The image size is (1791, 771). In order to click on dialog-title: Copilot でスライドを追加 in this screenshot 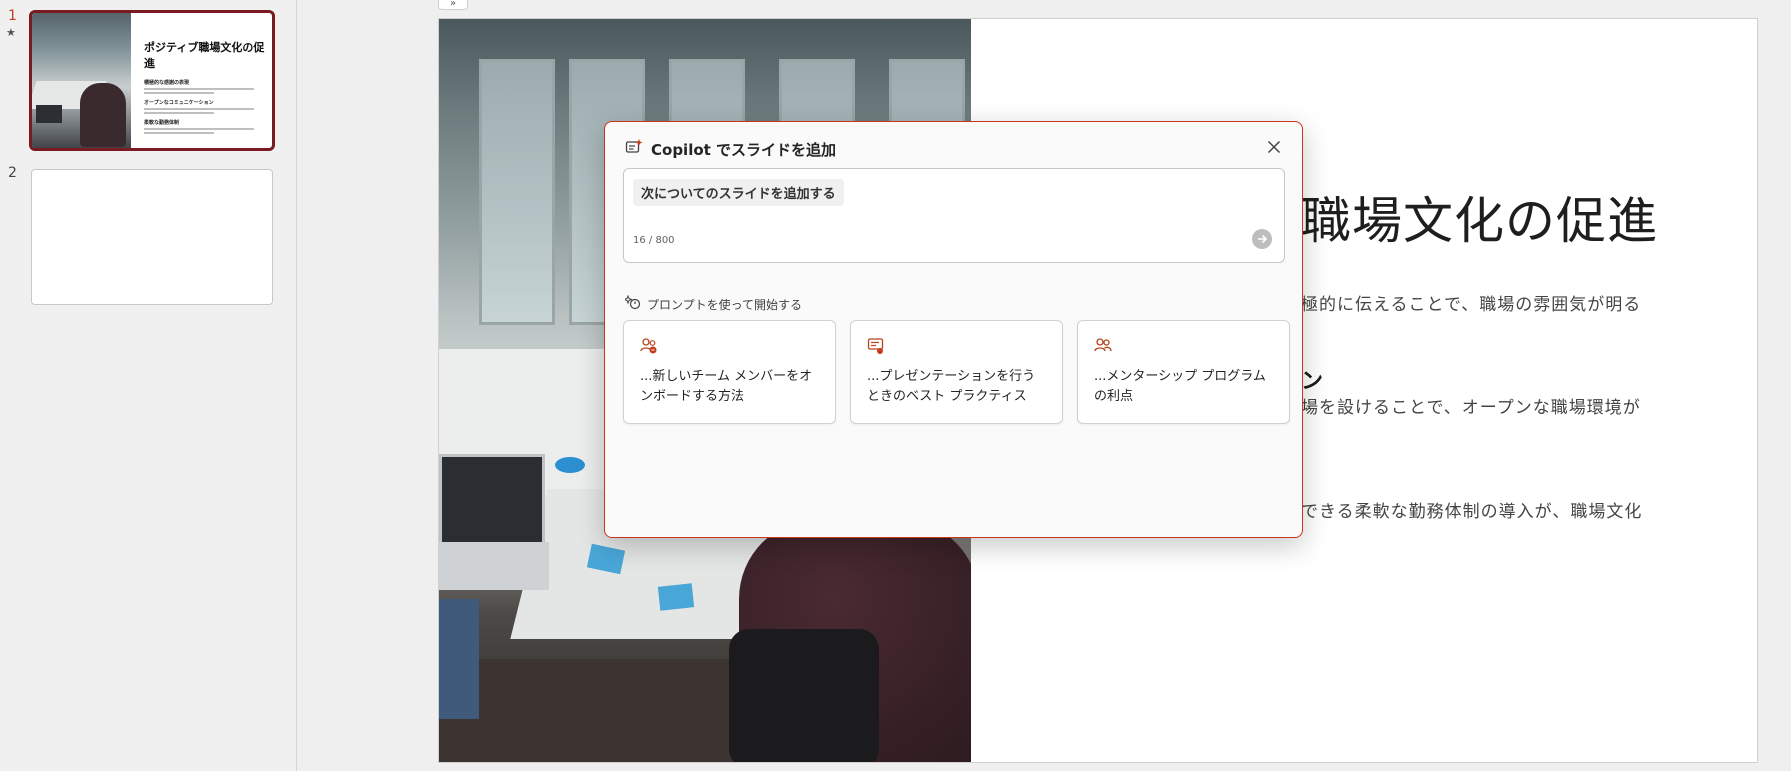, I will do `click(744, 149)`.